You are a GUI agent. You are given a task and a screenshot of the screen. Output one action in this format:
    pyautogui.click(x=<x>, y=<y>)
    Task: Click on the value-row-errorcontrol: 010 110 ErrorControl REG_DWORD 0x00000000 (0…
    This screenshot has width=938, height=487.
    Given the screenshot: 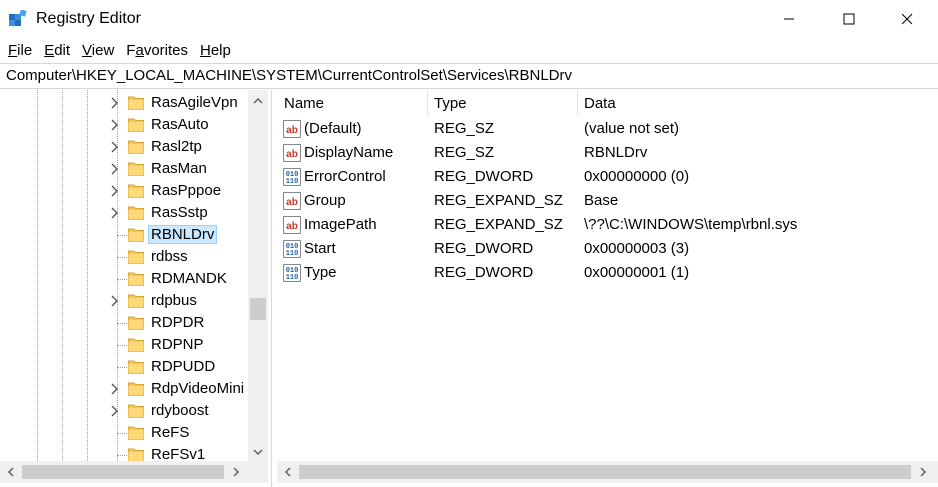 What is the action you would take?
    pyautogui.click(x=607, y=177)
    